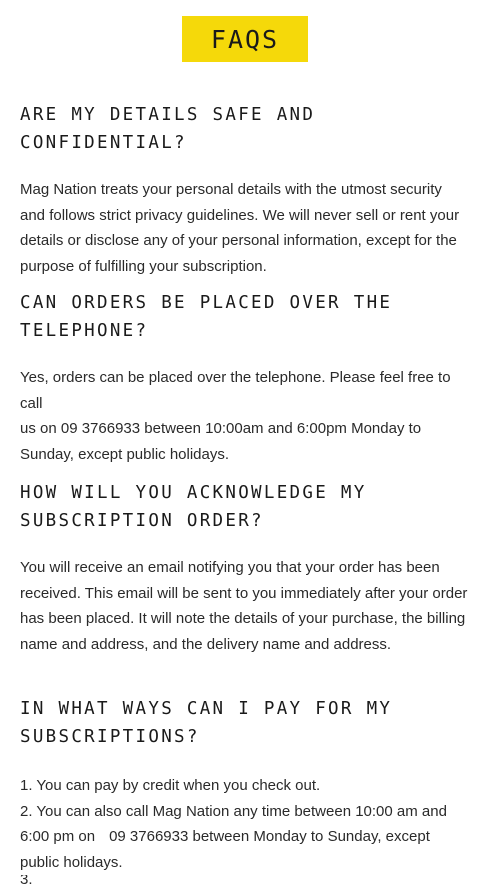 Image resolution: width=490 pixels, height=885 pixels. What do you see at coordinates (58, 836) in the screenshot?
I see `answer-fragment: 6:00 pm on` at bounding box center [58, 836].